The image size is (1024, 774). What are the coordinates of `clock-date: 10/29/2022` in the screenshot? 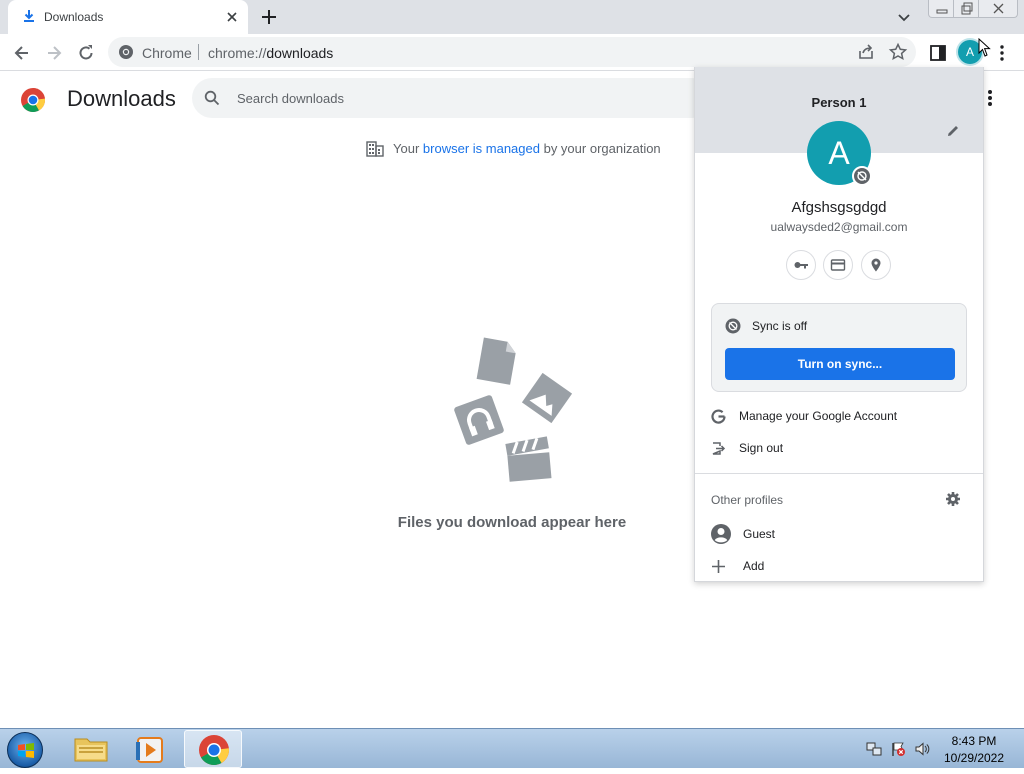 It's located at (974, 758).